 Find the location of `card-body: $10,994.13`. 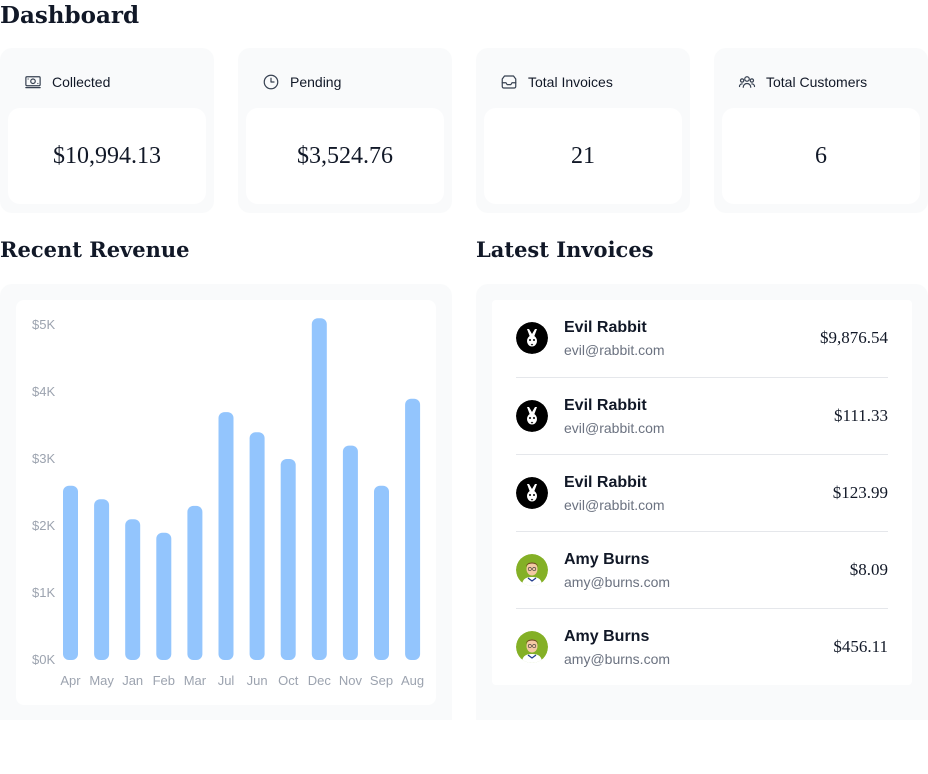

card-body: $10,994.13 is located at coordinates (107, 156).